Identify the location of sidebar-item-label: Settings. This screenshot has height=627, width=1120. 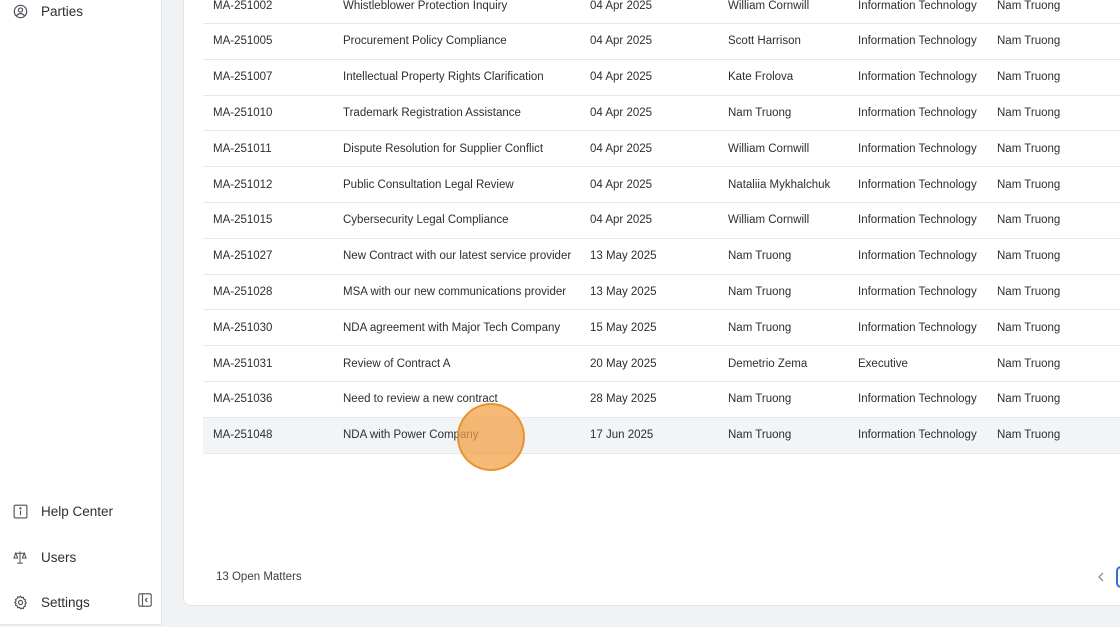
(65, 602).